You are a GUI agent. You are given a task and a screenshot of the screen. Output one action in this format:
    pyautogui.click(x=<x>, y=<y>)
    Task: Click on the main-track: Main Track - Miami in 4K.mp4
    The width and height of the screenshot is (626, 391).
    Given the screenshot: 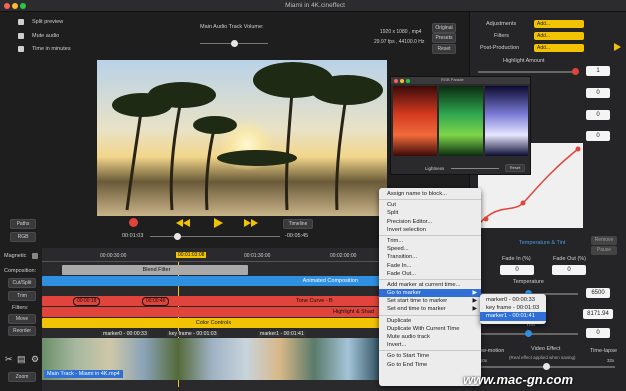 What is the action you would take?
    pyautogui.click(x=212, y=359)
    